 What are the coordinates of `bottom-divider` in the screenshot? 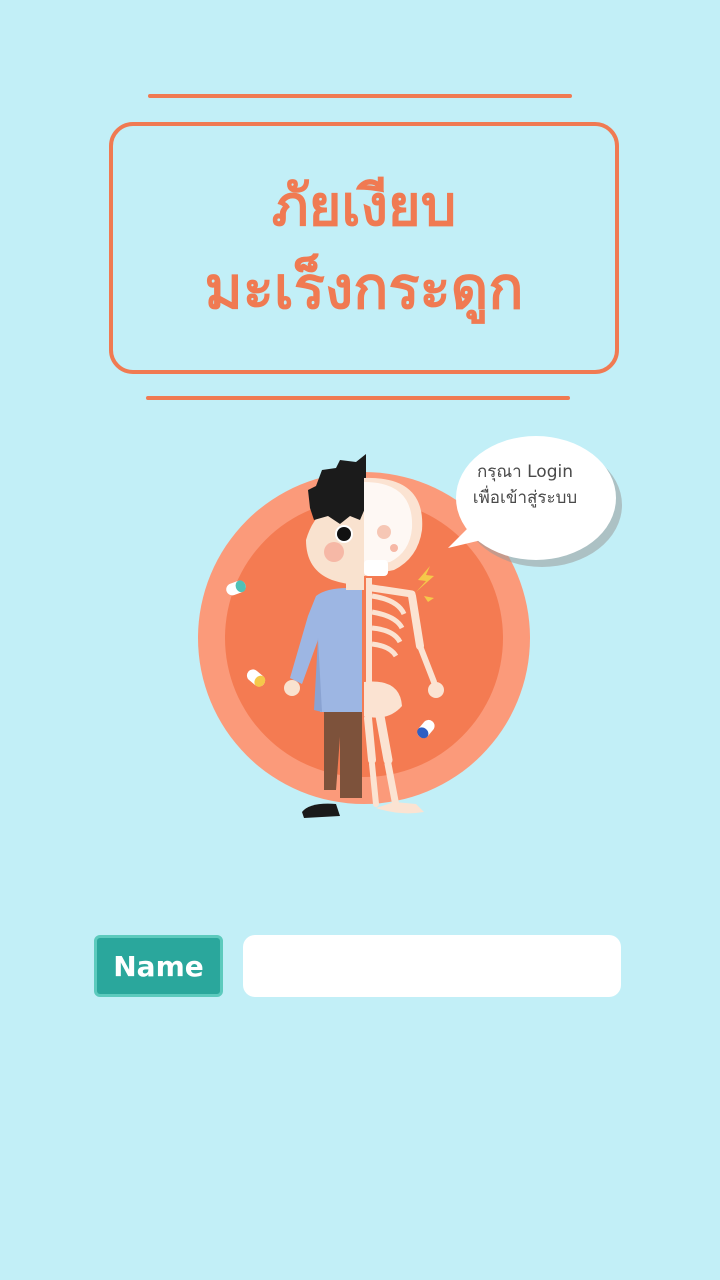 It's located at (358, 398).